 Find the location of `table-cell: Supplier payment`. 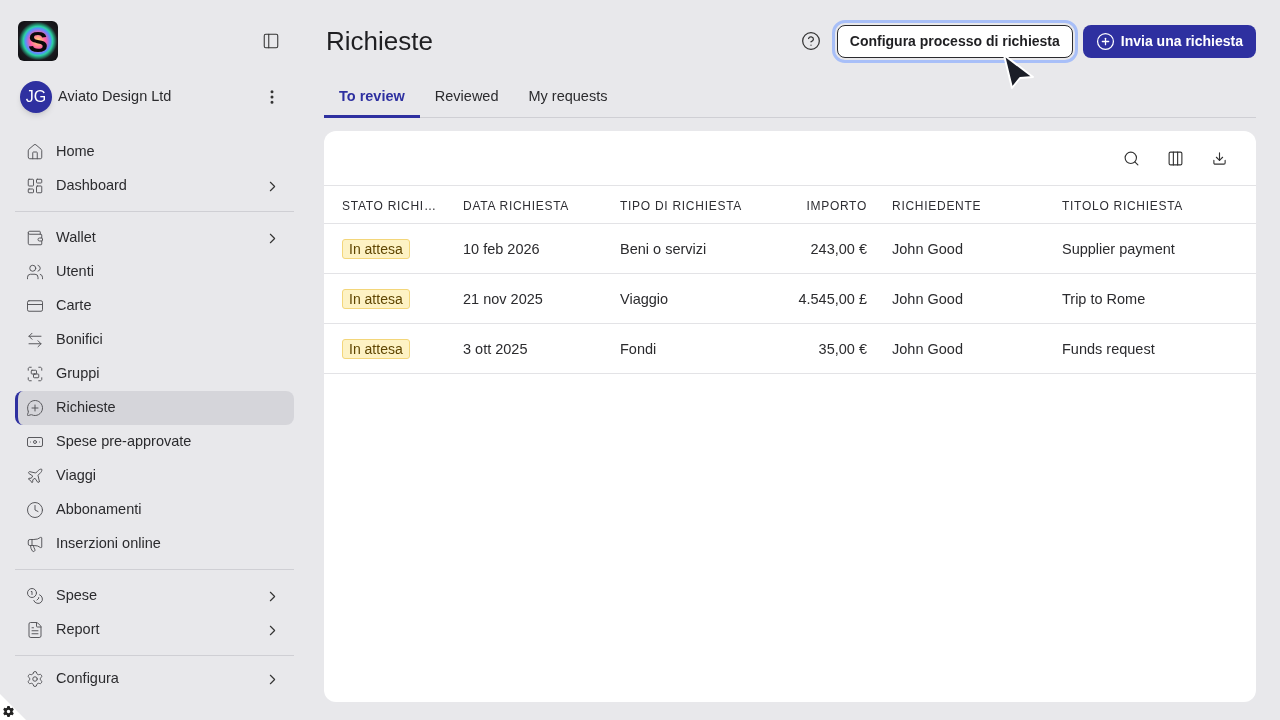

table-cell: Supplier payment is located at coordinates (1118, 248).